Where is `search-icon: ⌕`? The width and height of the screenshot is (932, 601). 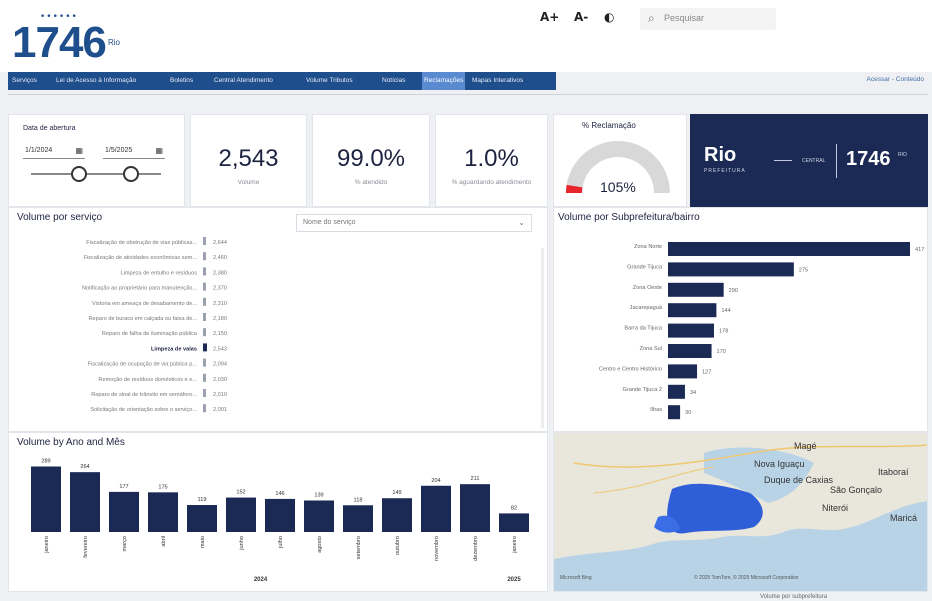
search-icon: ⌕ is located at coordinates (651, 18).